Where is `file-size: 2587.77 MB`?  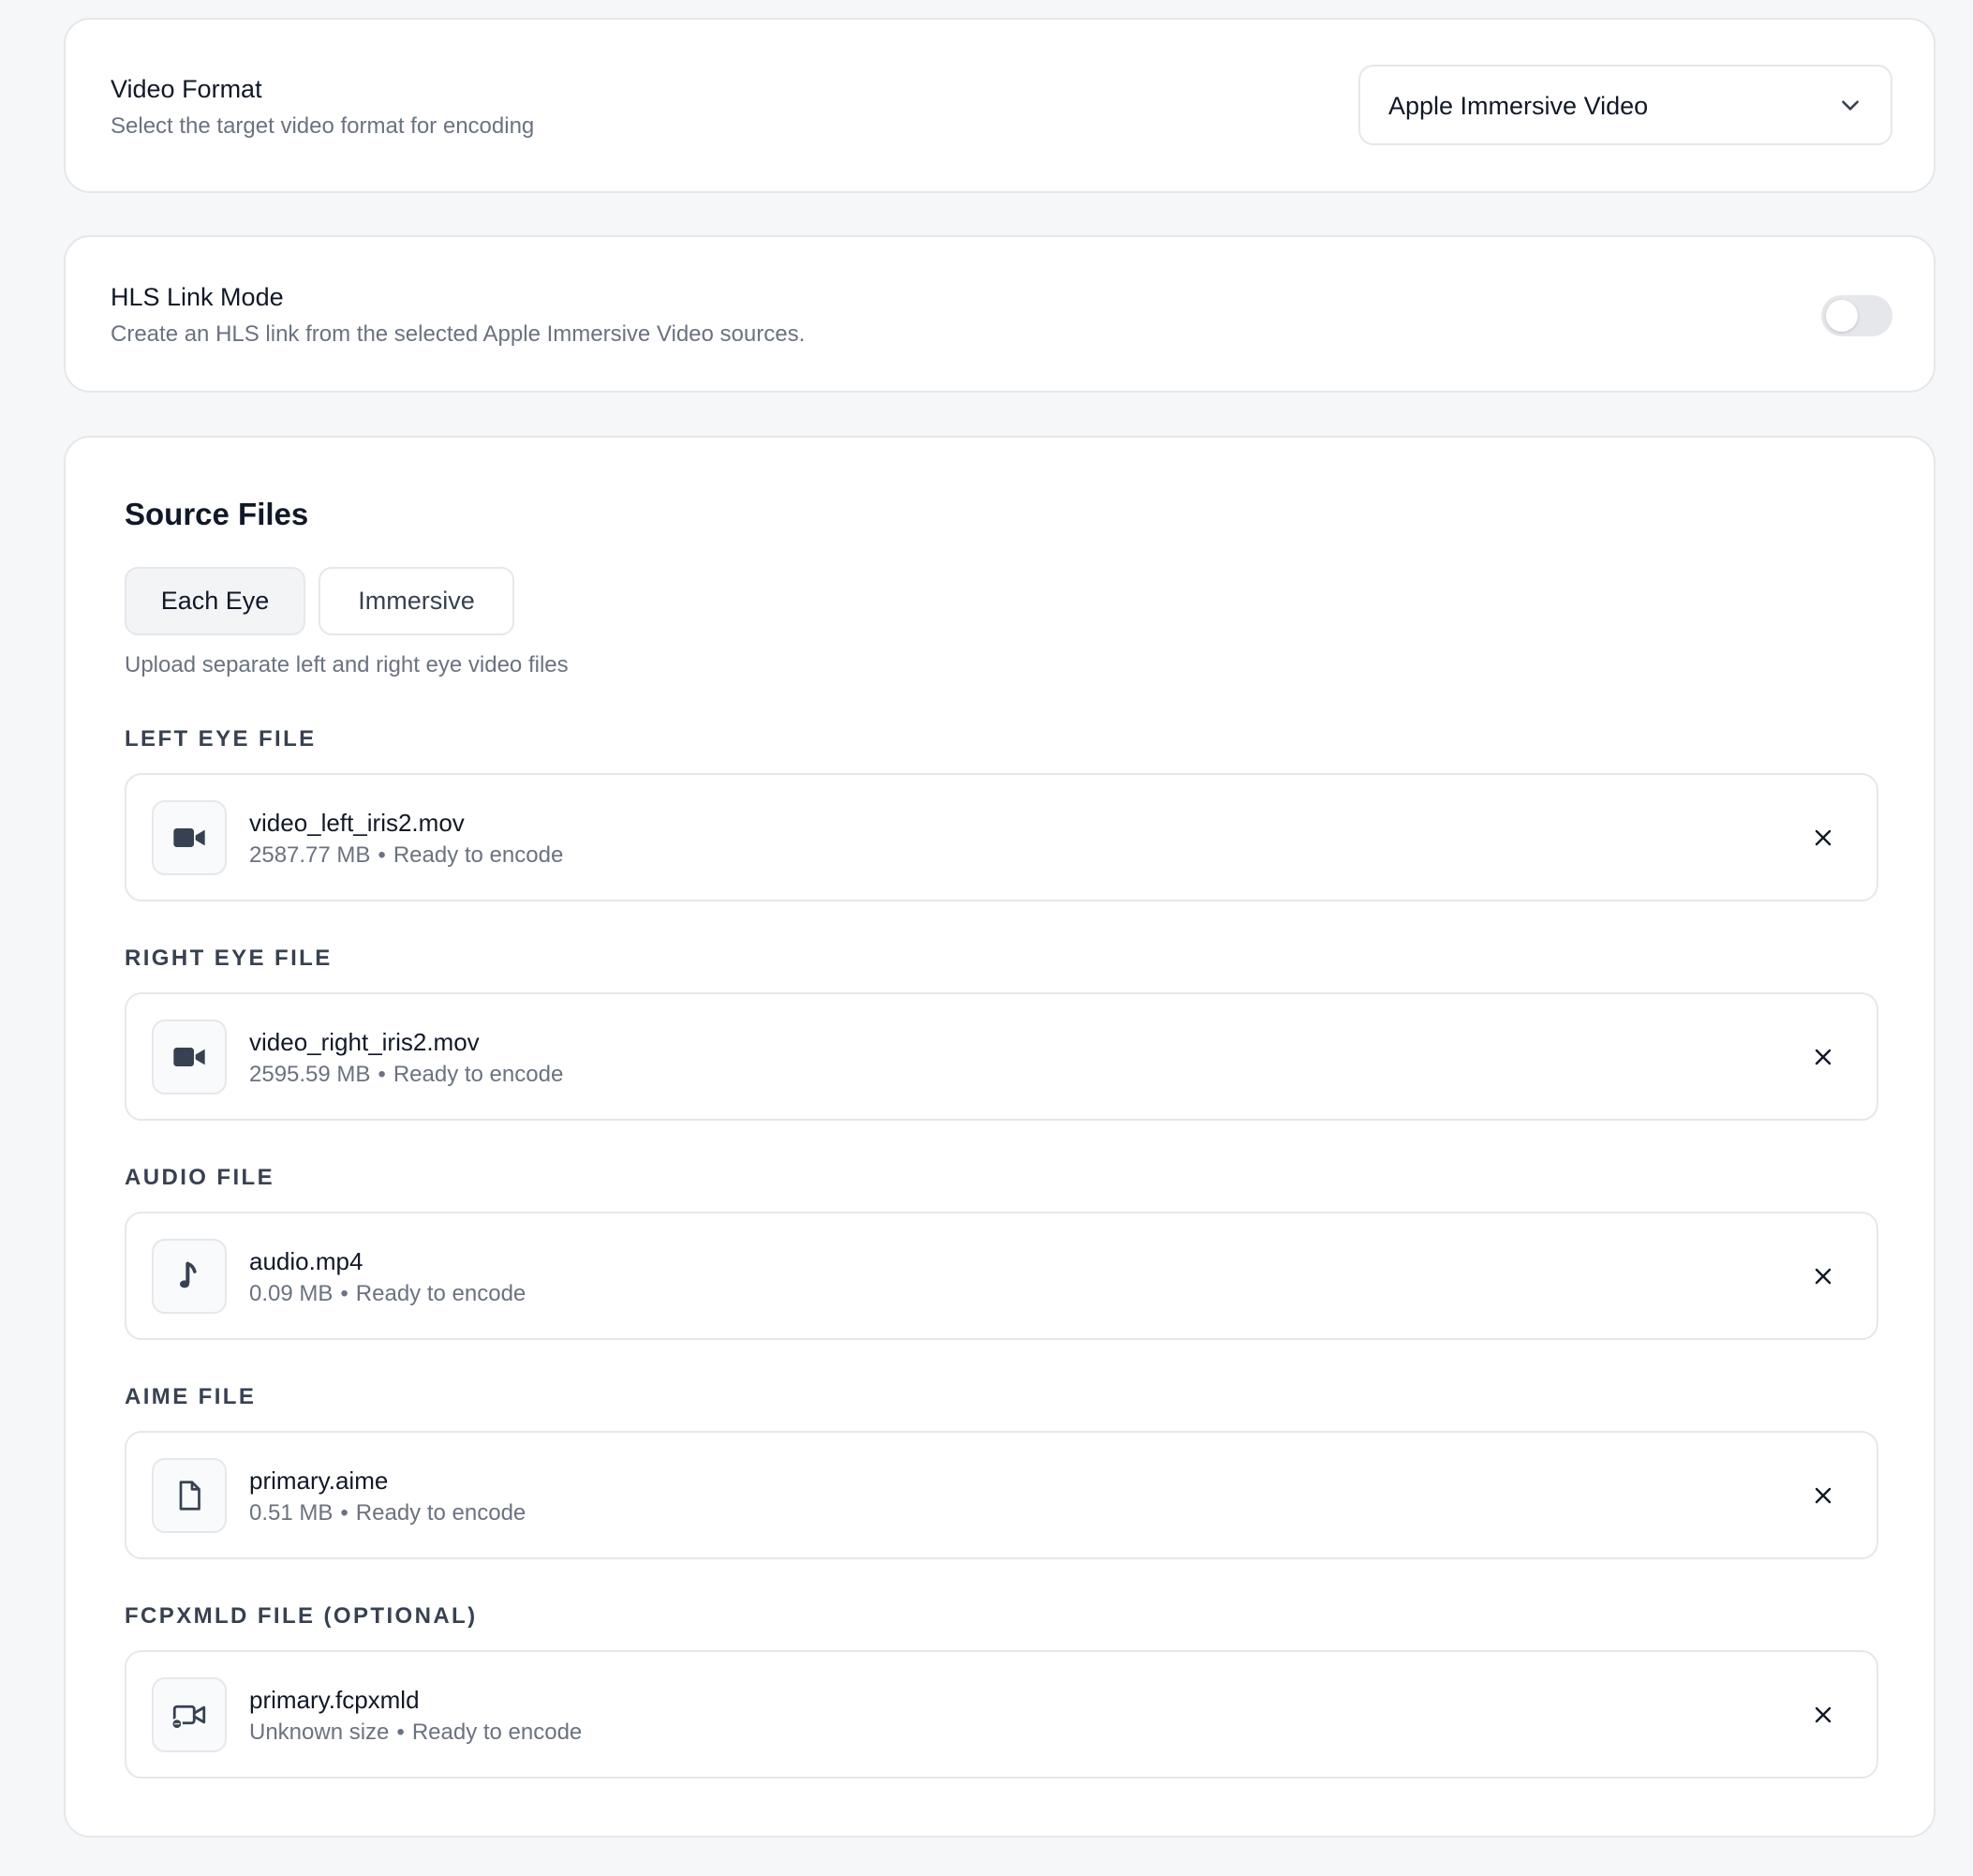
file-size: 2587.77 MB is located at coordinates (310, 855).